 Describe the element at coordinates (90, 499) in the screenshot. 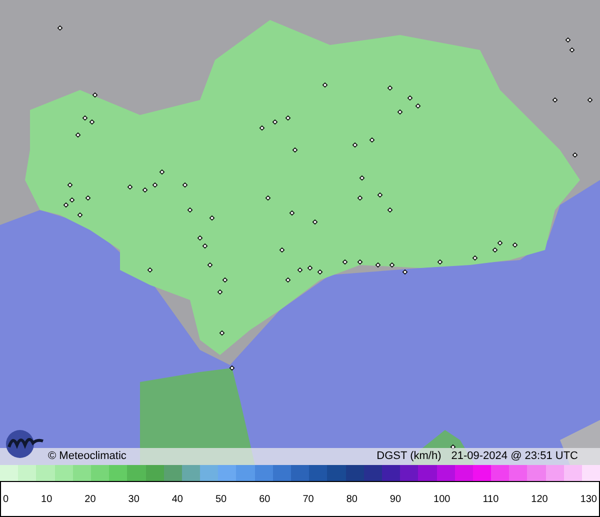

I see `legend-tick-label: 20` at that location.